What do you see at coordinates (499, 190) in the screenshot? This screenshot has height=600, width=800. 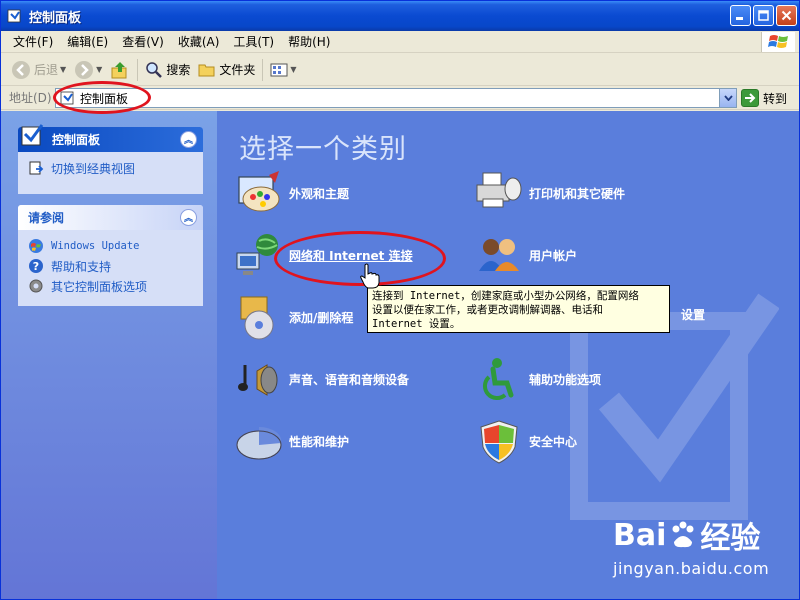 I see `printer-hardware-icon` at bounding box center [499, 190].